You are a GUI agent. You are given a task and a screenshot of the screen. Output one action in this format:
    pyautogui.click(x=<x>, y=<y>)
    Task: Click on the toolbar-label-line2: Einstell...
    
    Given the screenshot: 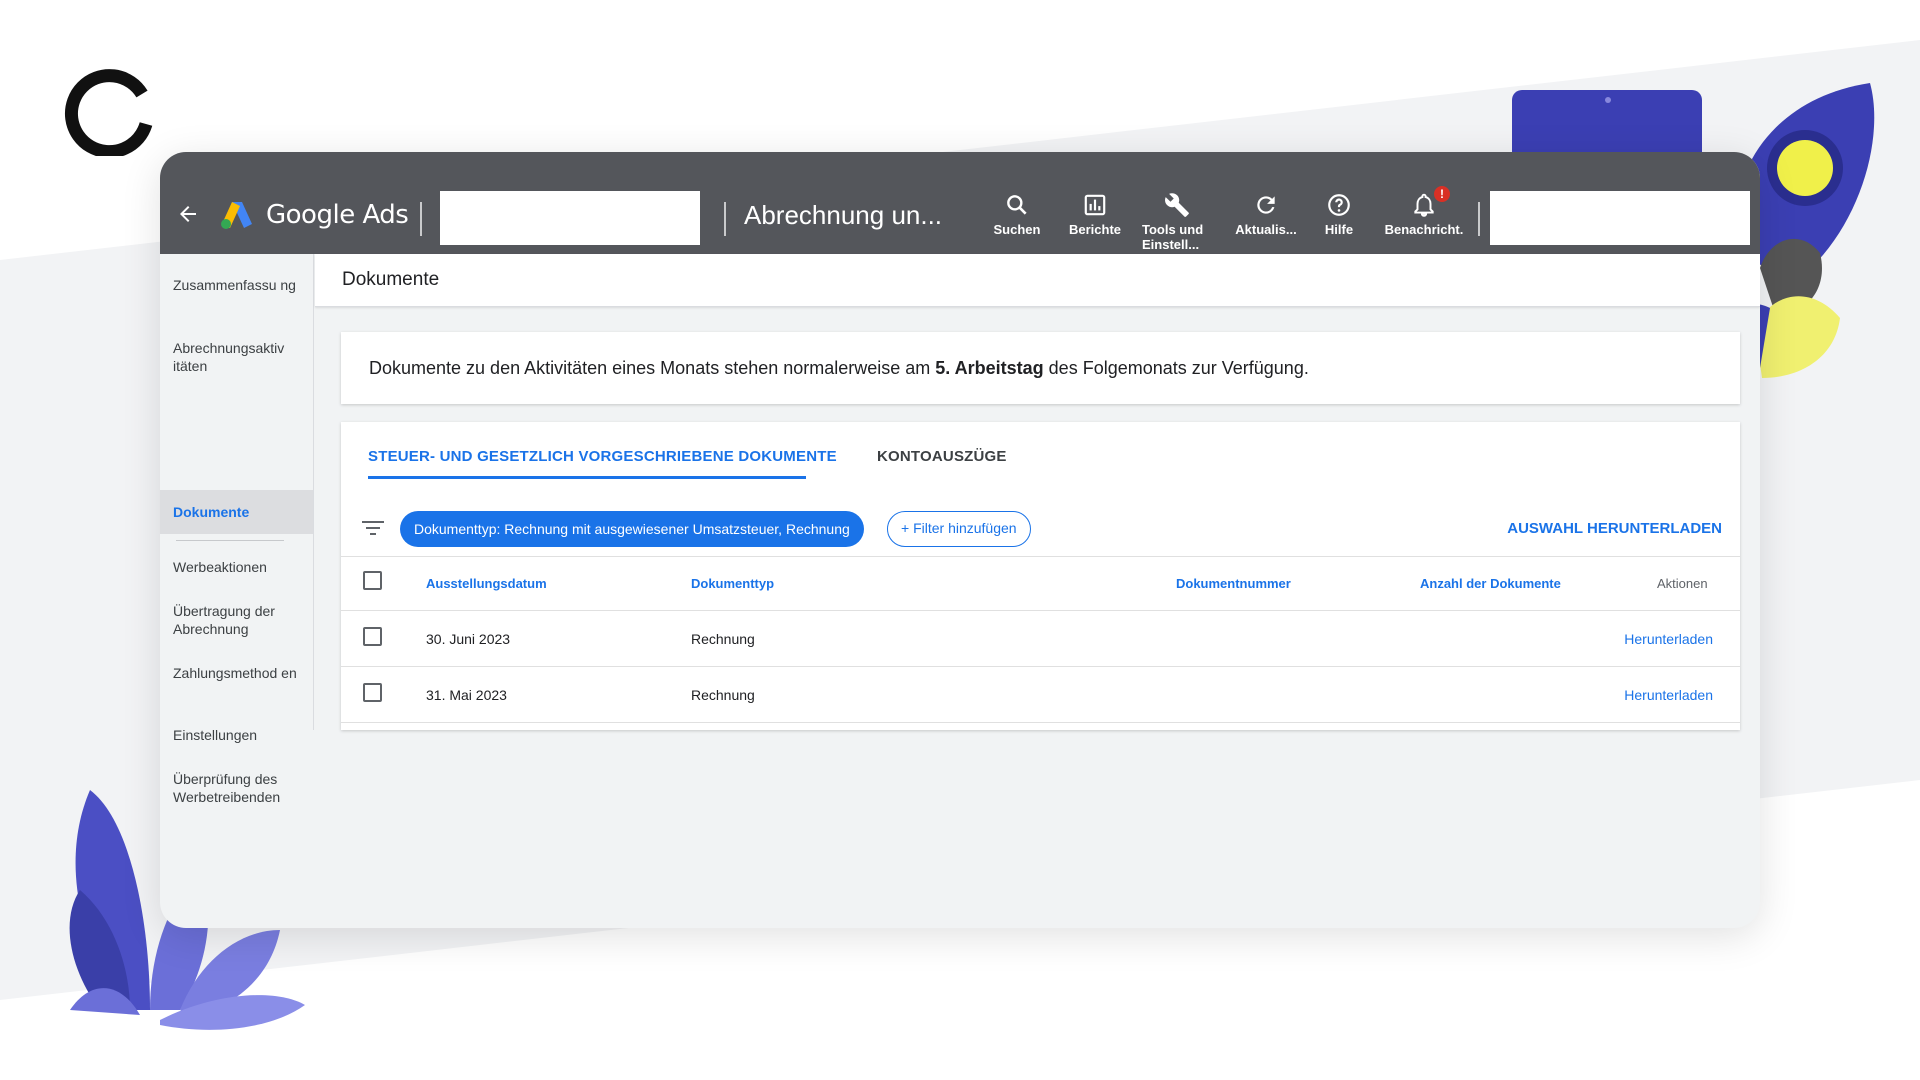 What is the action you would take?
    pyautogui.click(x=1171, y=244)
    